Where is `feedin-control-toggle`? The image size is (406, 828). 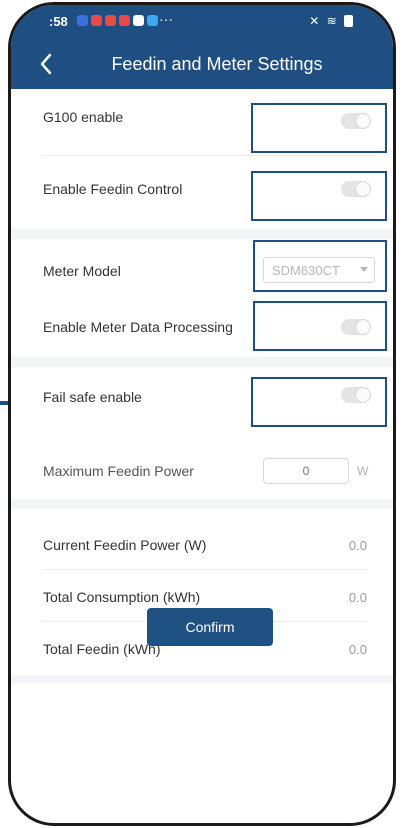
feedin-control-toggle is located at coordinates (356, 189).